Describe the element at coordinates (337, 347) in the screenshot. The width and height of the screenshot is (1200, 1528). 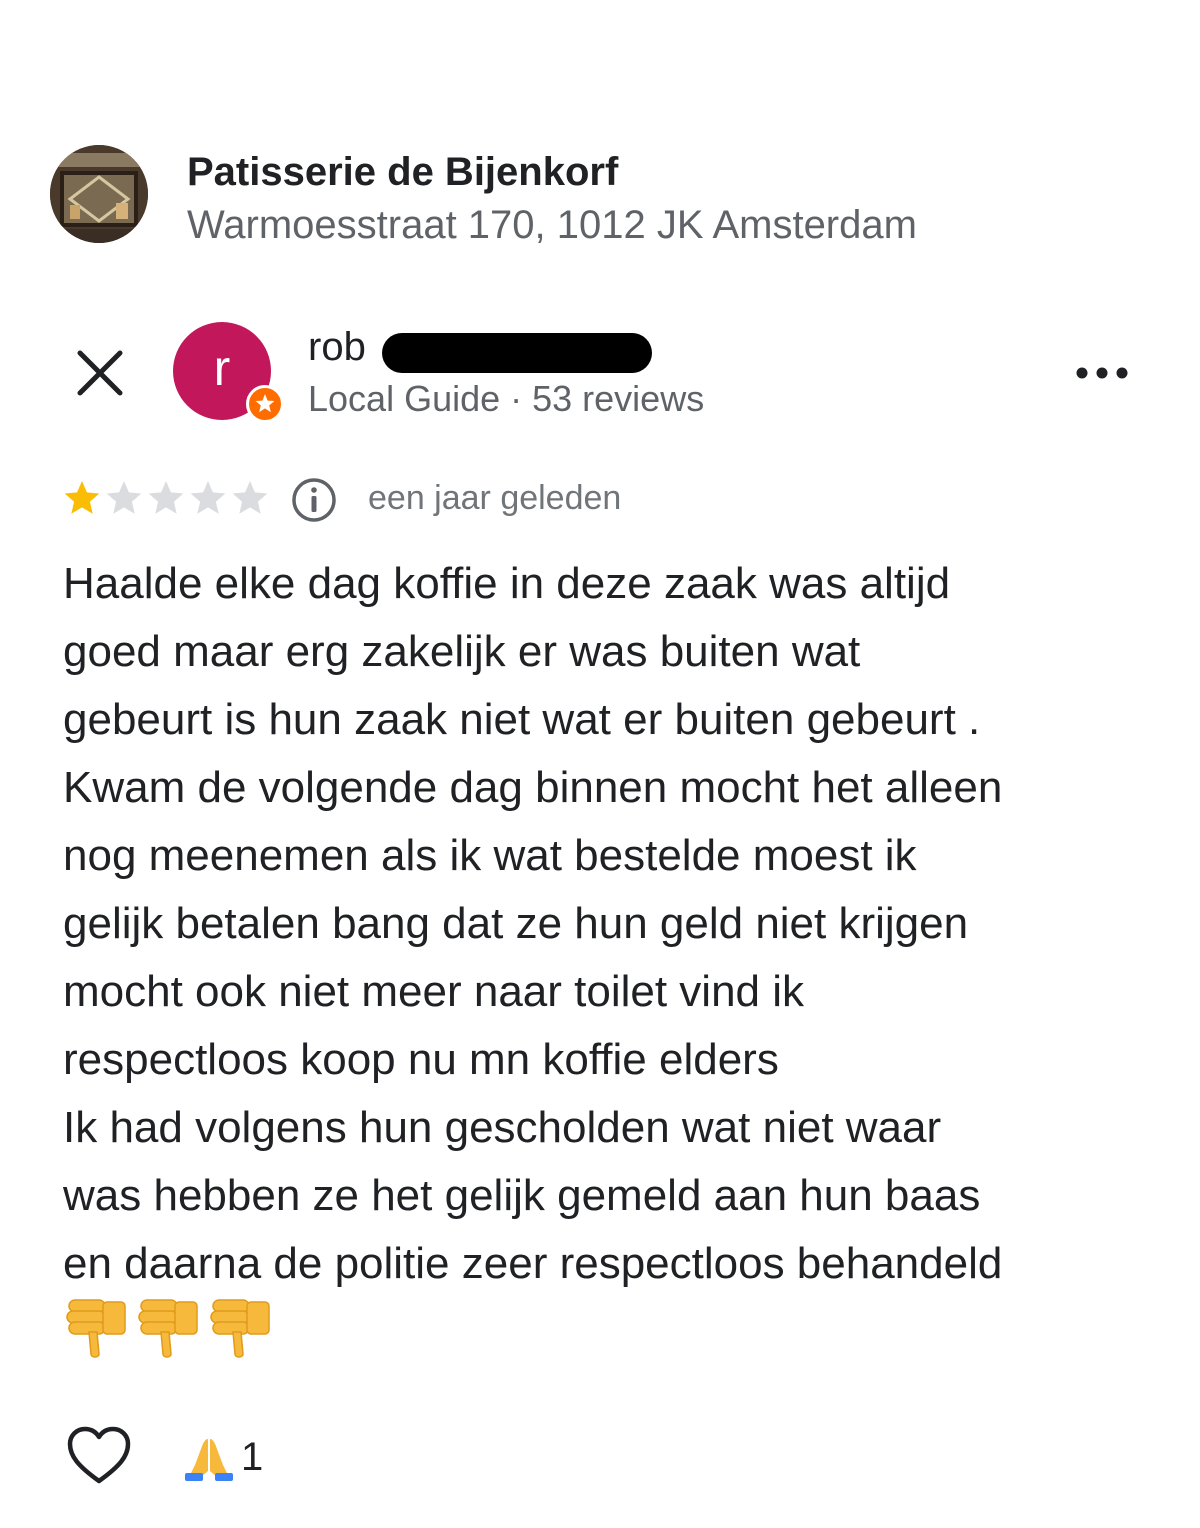
I see `reviewer-name: rob` at that location.